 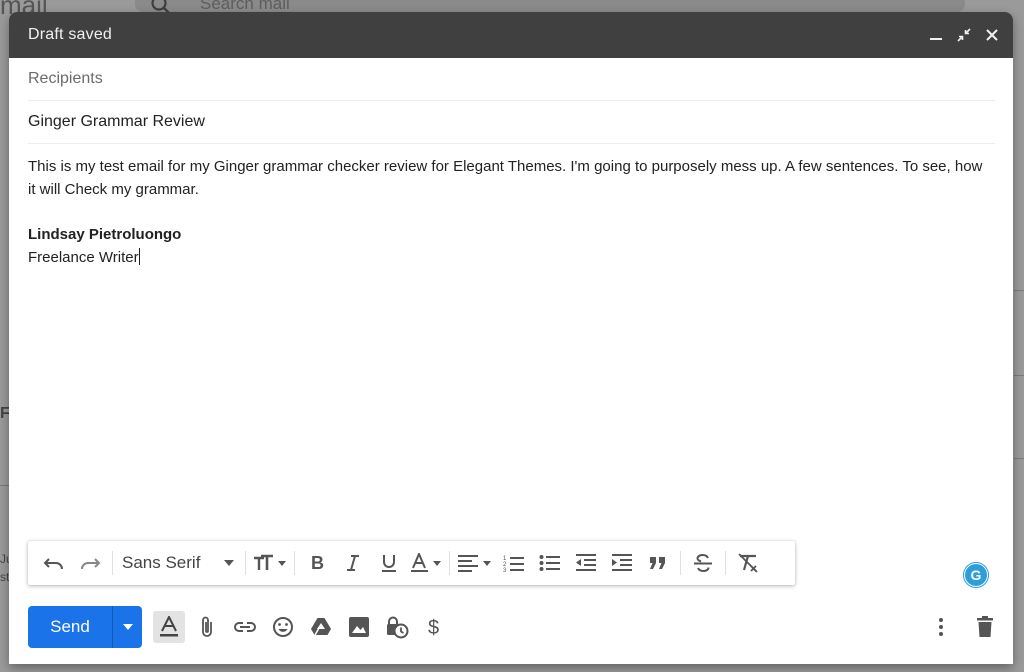 I want to click on confidential-mode-icon, so click(x=397, y=627).